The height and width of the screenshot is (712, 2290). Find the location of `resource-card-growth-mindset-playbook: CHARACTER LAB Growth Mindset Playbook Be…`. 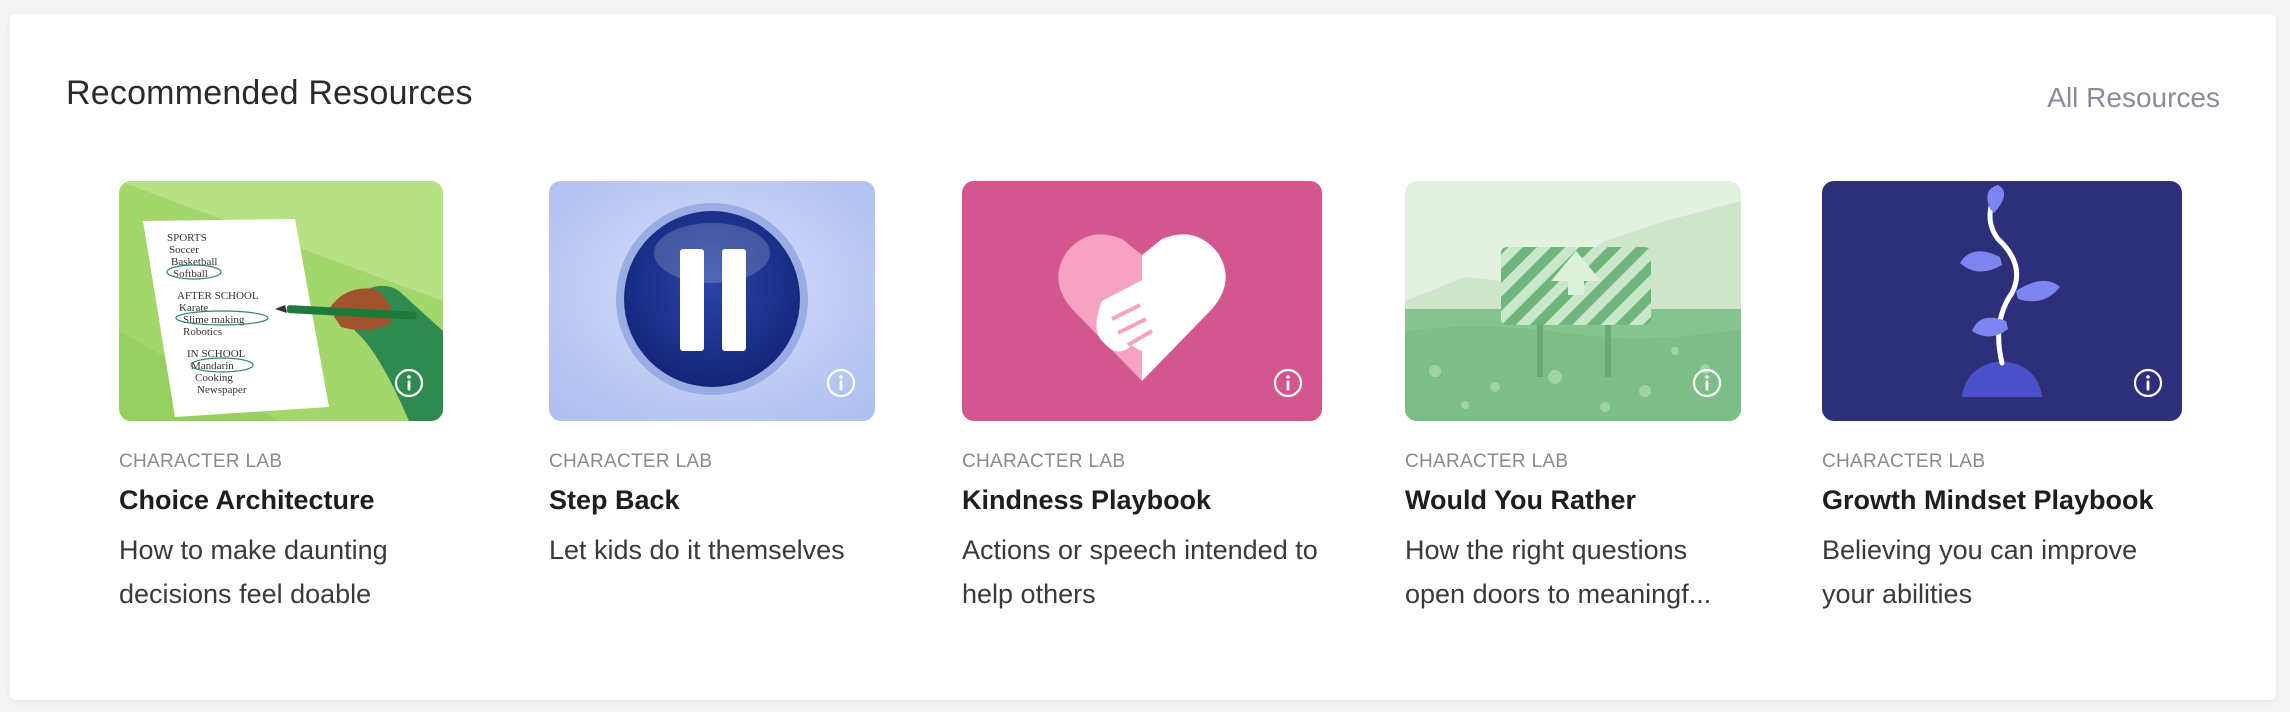

resource-card-growth-mindset-playbook: CHARACTER LAB Growth Mindset Playbook Be… is located at coordinates (2002, 398).